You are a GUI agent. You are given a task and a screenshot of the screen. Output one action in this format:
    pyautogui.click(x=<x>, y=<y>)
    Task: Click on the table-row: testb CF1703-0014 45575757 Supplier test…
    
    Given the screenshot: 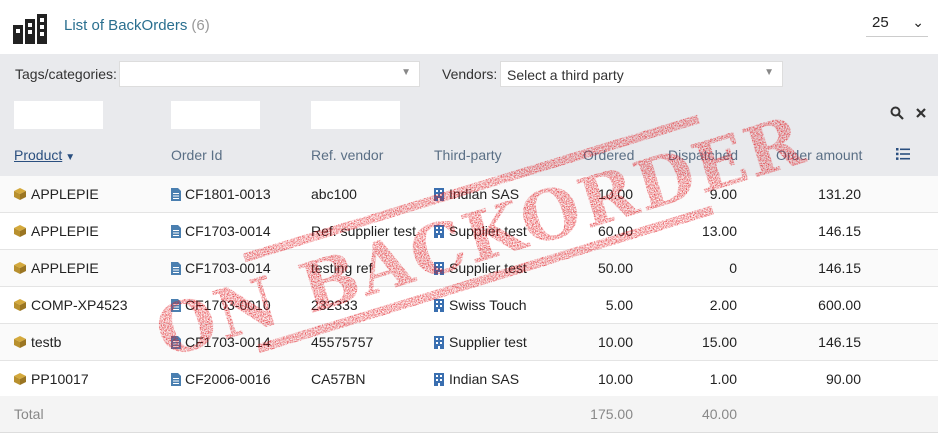 What is the action you would take?
    pyautogui.click(x=469, y=342)
    